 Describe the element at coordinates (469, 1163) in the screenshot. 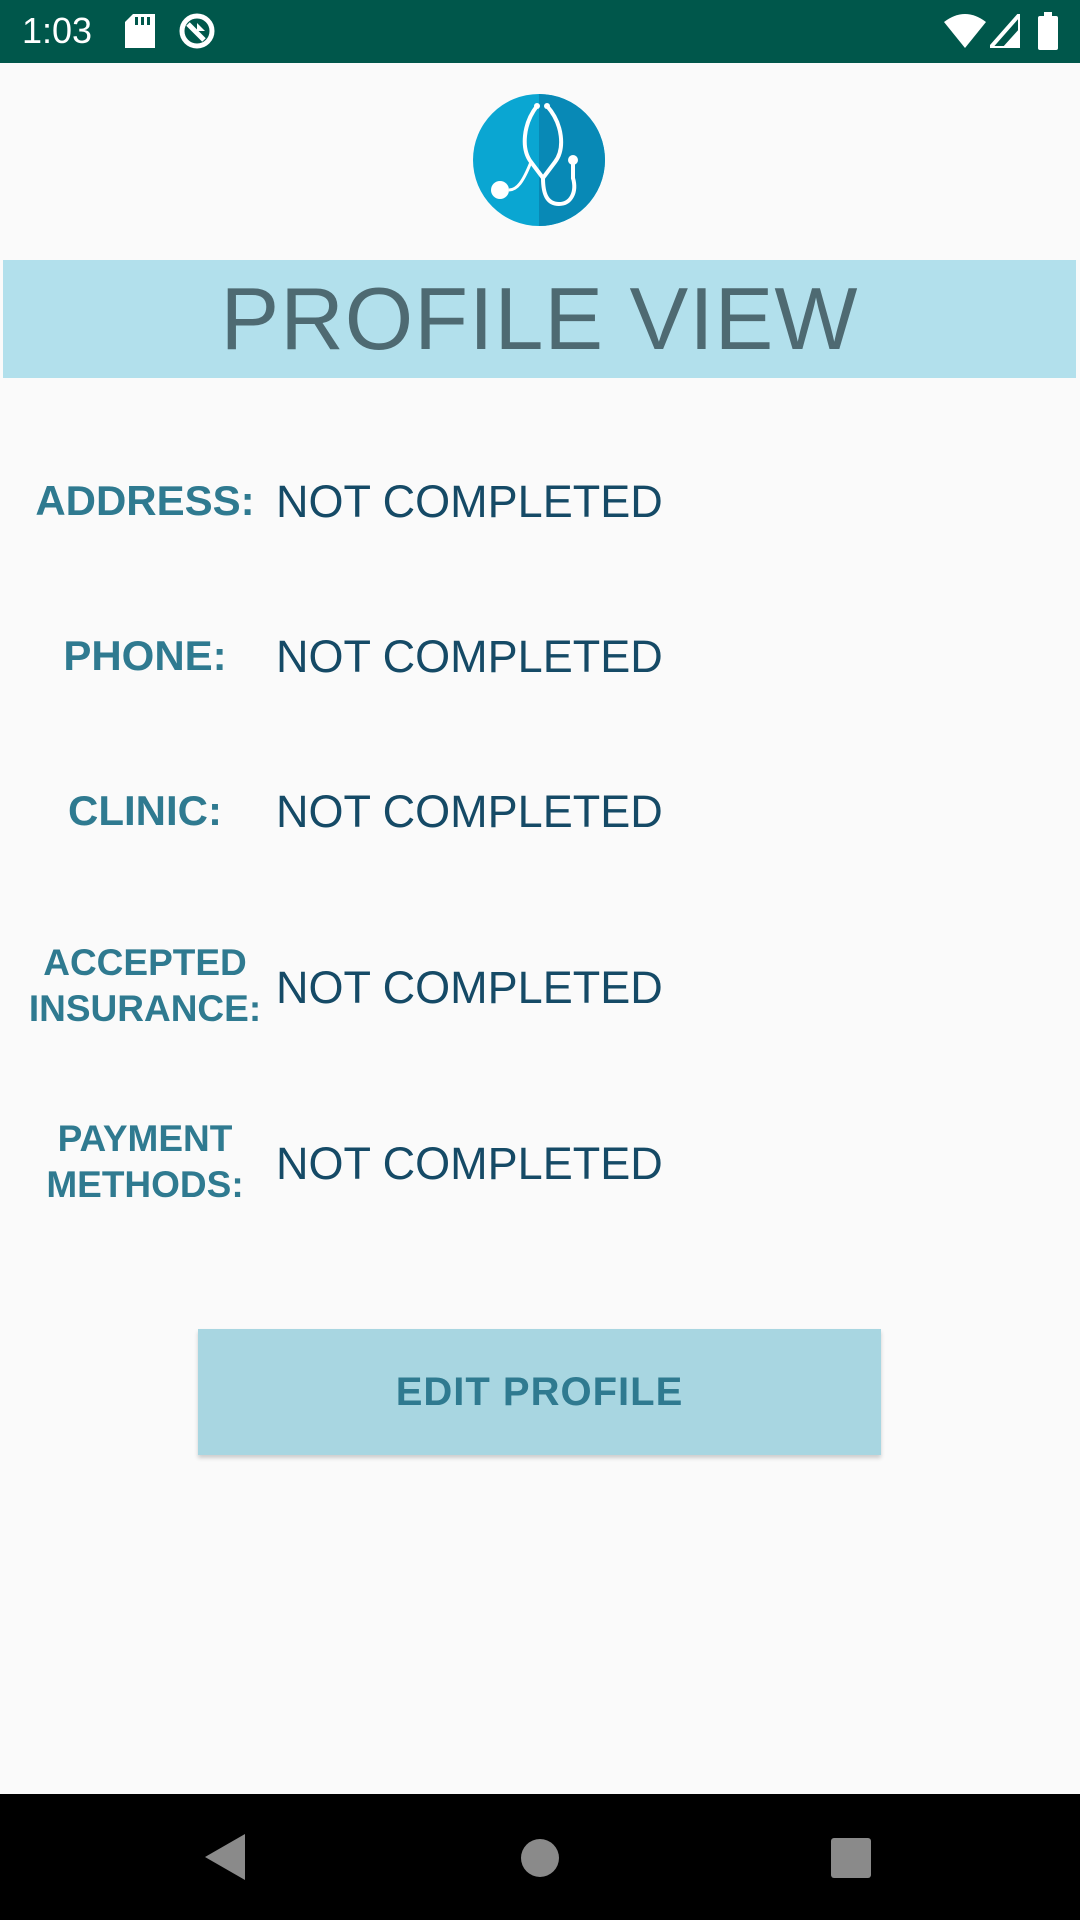

I see `payment-methods-value: NOT COMPLETED` at that location.